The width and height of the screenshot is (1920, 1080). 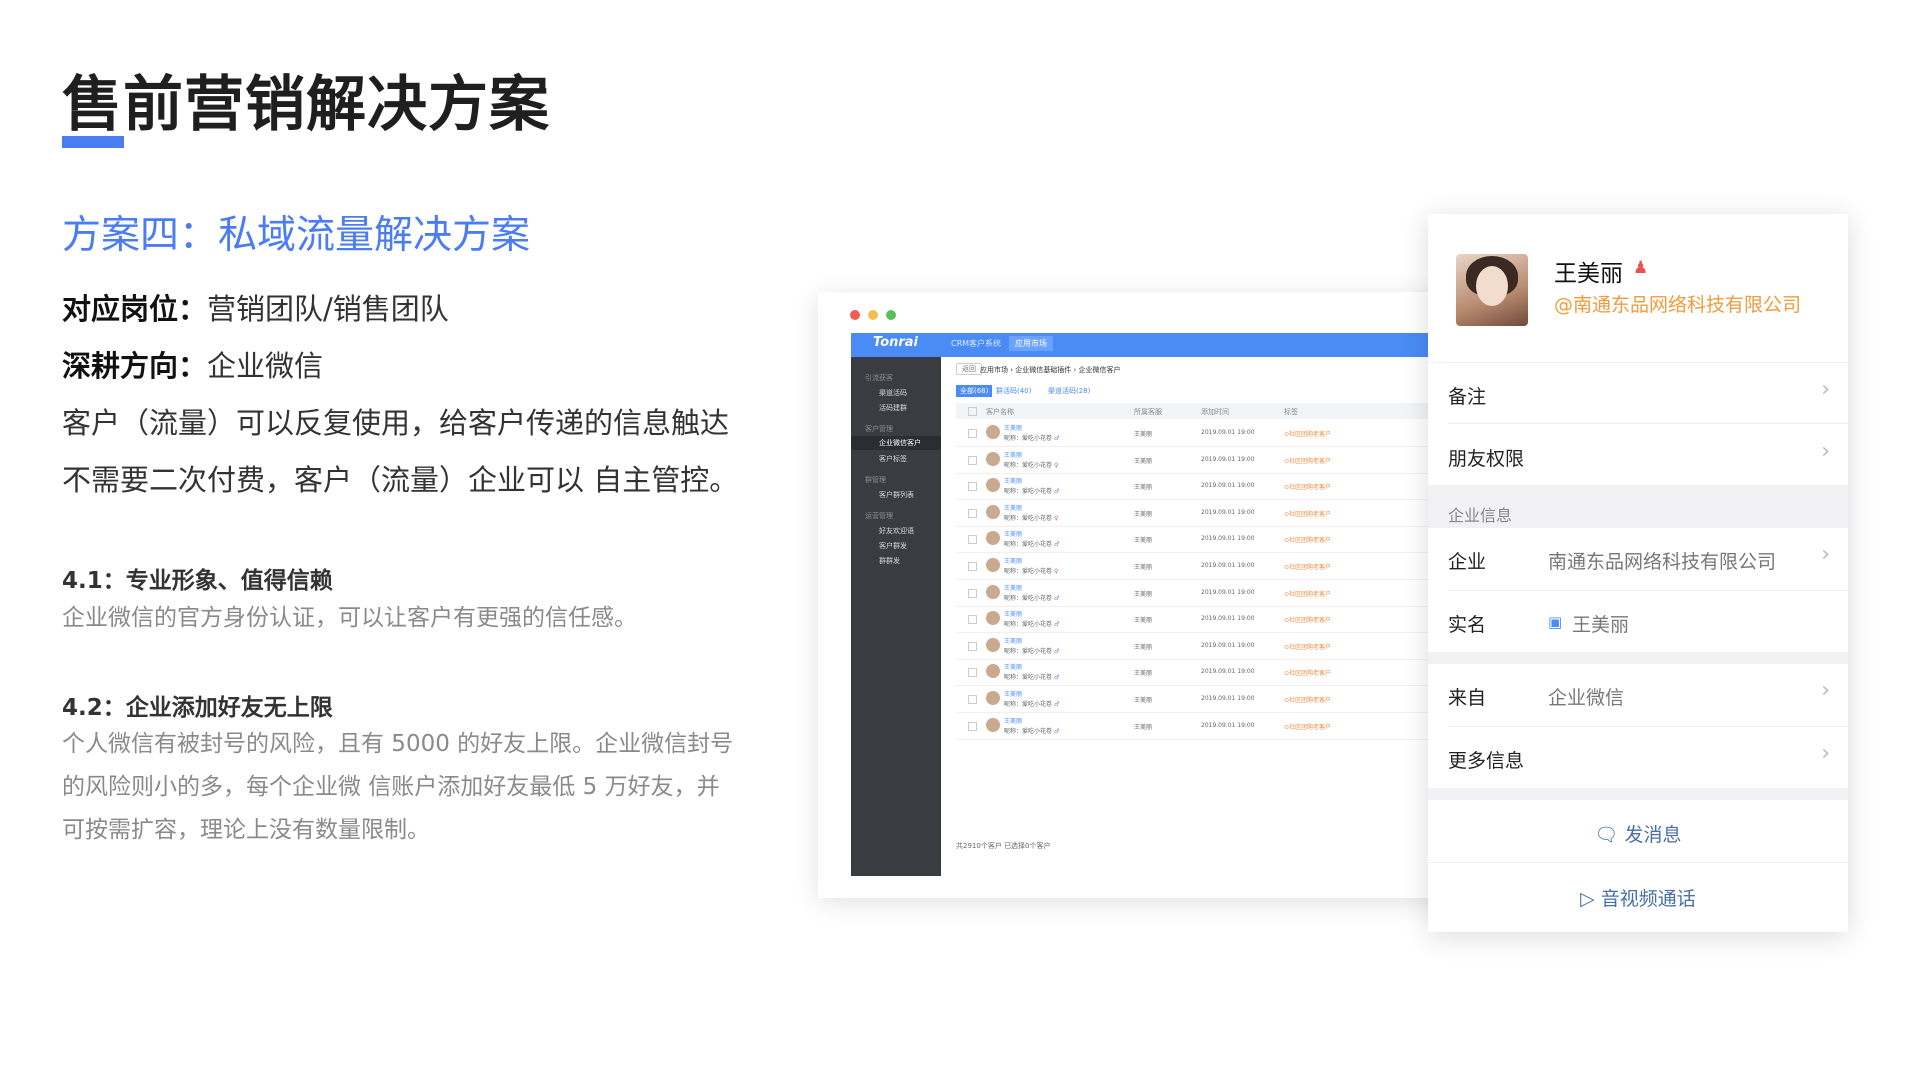 What do you see at coordinates (1056, 571) in the screenshot?
I see `female-icon: ♀` at bounding box center [1056, 571].